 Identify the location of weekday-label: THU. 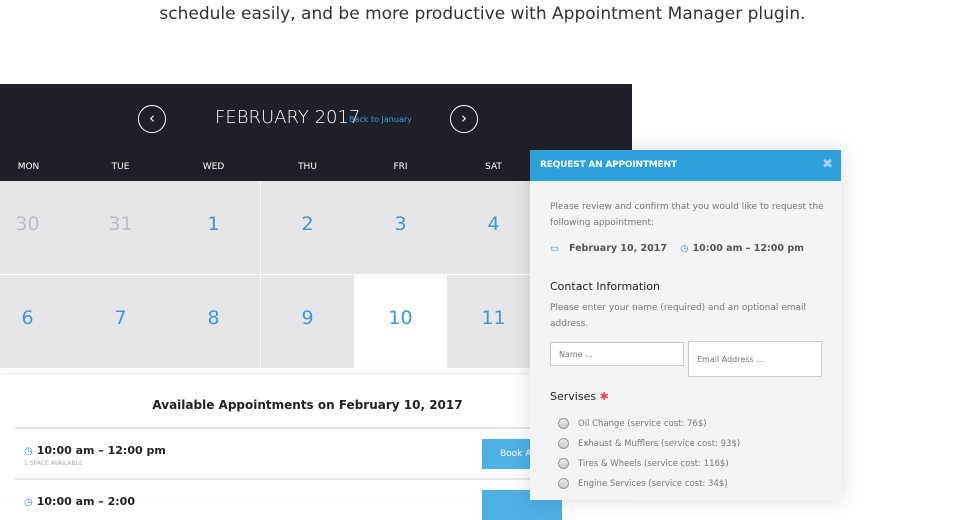
(307, 167).